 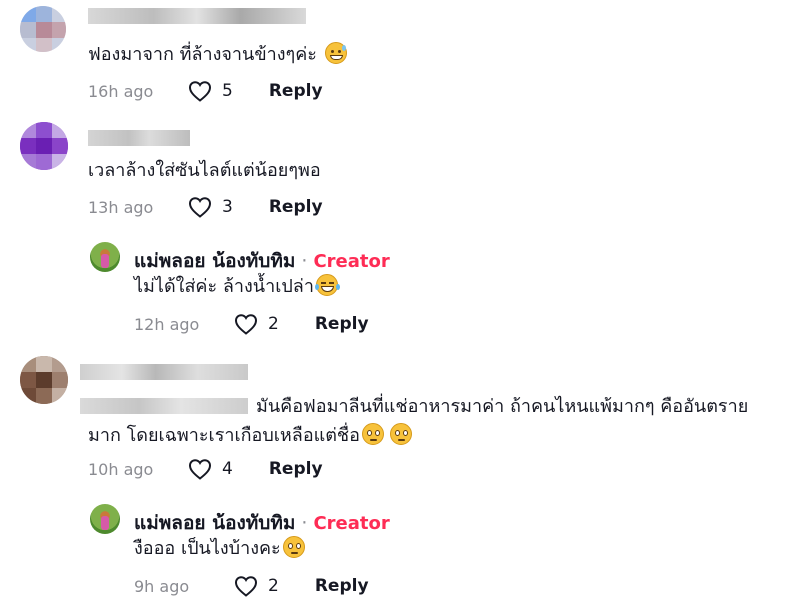 I want to click on timestamp: 16h ago, so click(x=121, y=91).